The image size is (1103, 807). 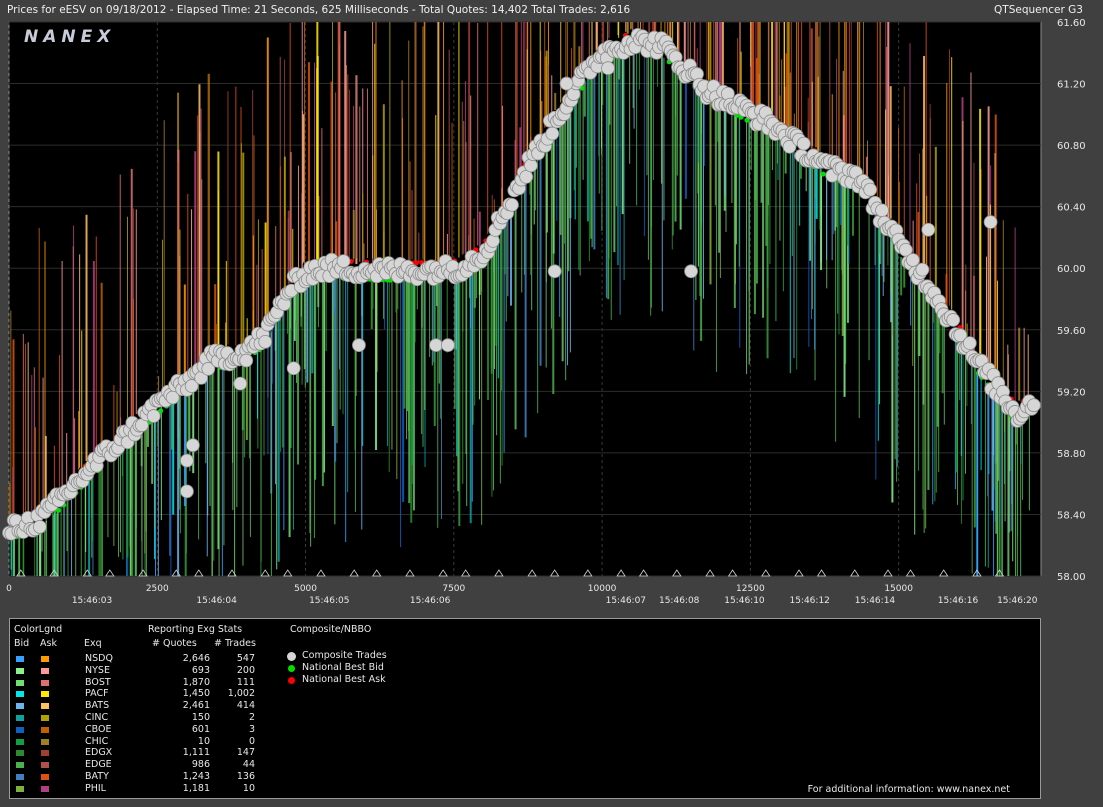 What do you see at coordinates (196, 682) in the screenshot?
I see `quote-count: 1,870` at bounding box center [196, 682].